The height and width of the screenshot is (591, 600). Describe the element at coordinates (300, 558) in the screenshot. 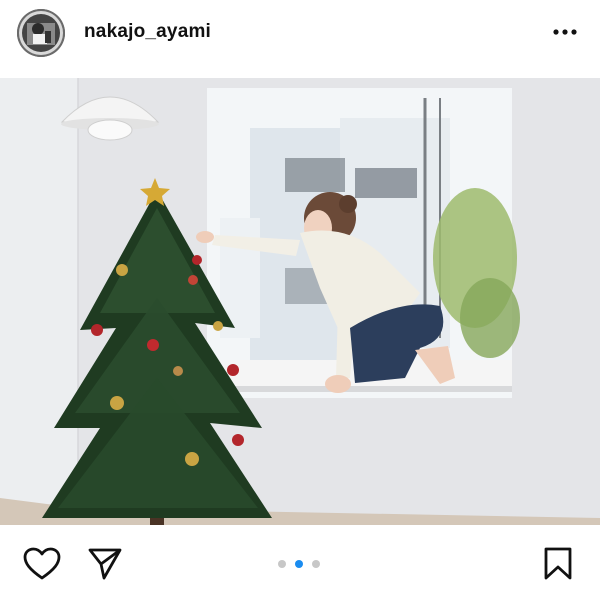

I see `action-bar` at that location.